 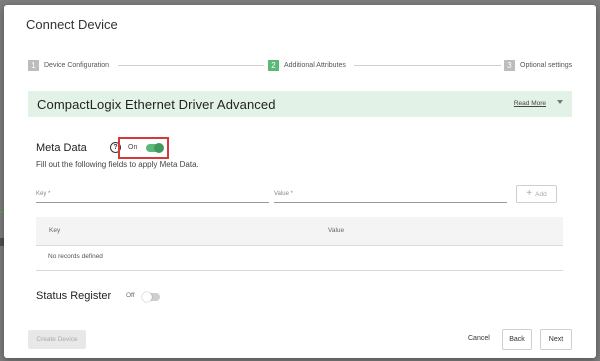 What do you see at coordinates (43, 194) in the screenshot?
I see `key-placeholder: Key *` at bounding box center [43, 194].